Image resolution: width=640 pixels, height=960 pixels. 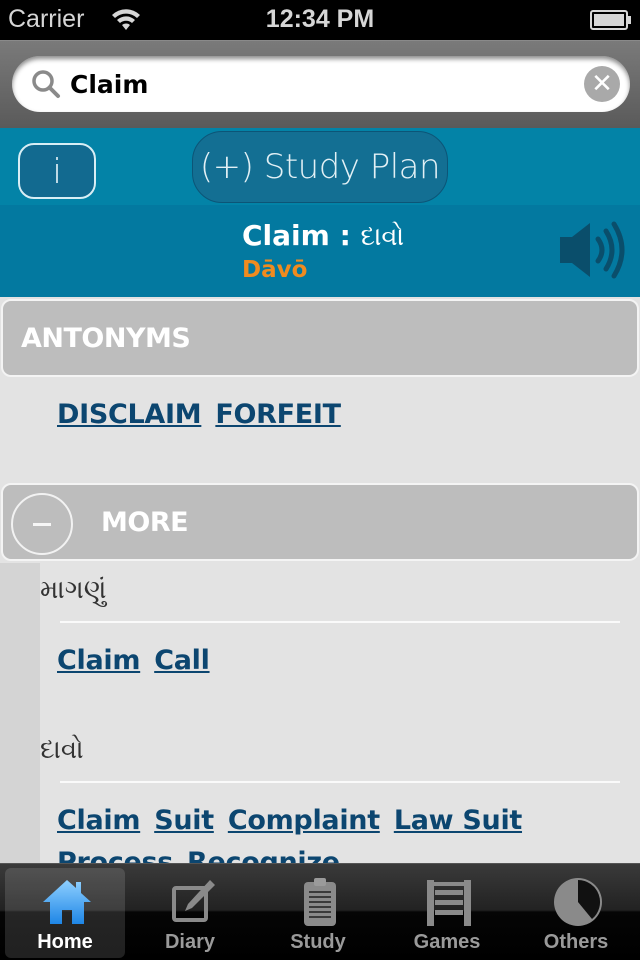 I want to click on collapse-icon, so click(x=42, y=524).